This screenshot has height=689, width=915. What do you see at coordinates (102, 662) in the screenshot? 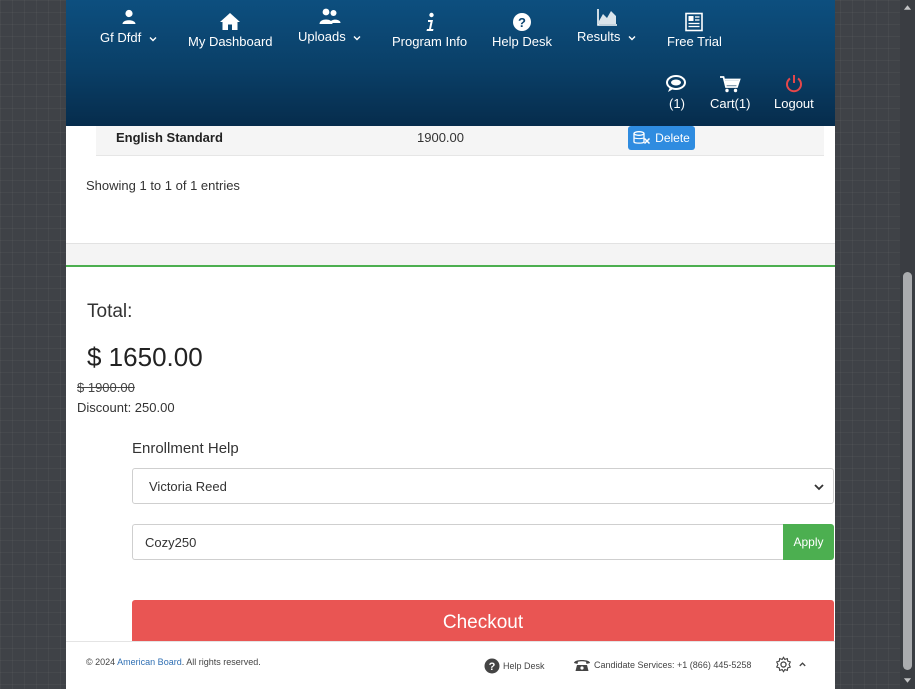
I see `copyright-prefix: © 2024` at bounding box center [102, 662].